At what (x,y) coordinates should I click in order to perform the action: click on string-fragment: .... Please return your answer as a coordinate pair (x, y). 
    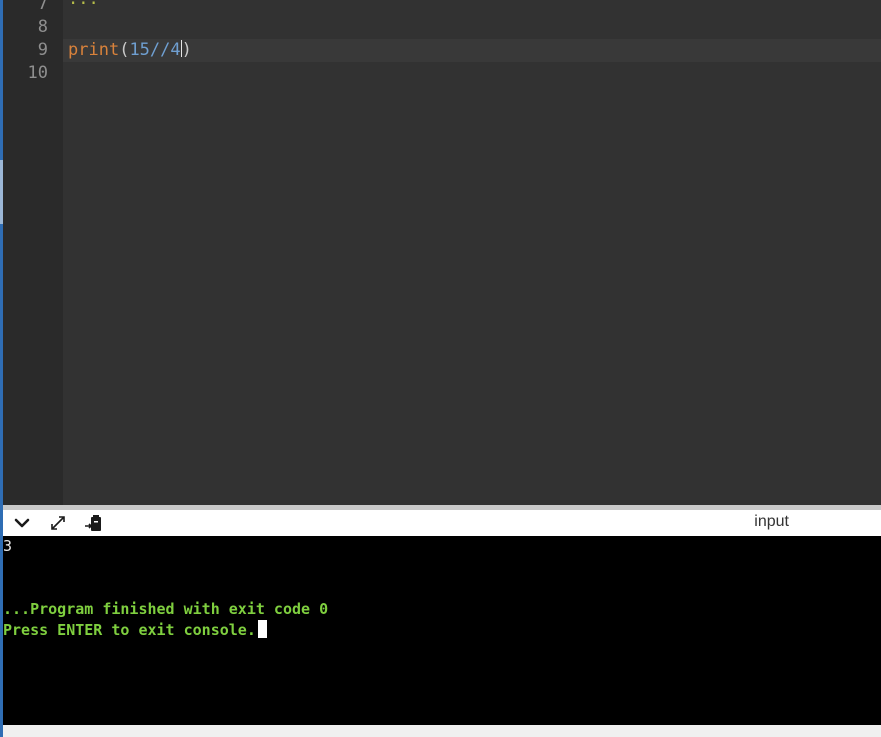
    Looking at the image, I should click on (83, 4).